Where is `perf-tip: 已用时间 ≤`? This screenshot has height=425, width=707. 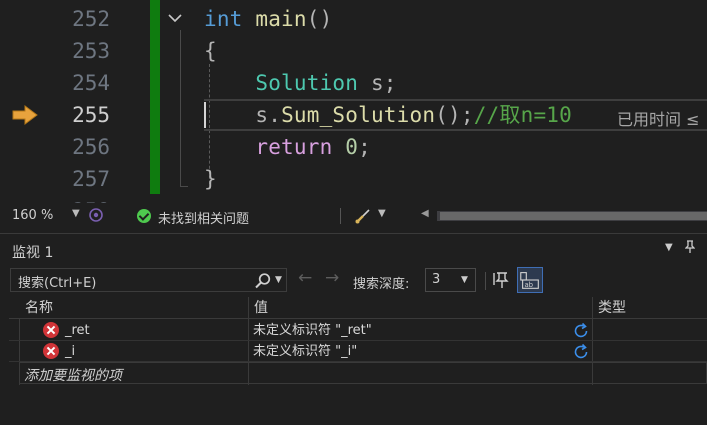
perf-tip: 已用时间 ≤ is located at coordinates (658, 118).